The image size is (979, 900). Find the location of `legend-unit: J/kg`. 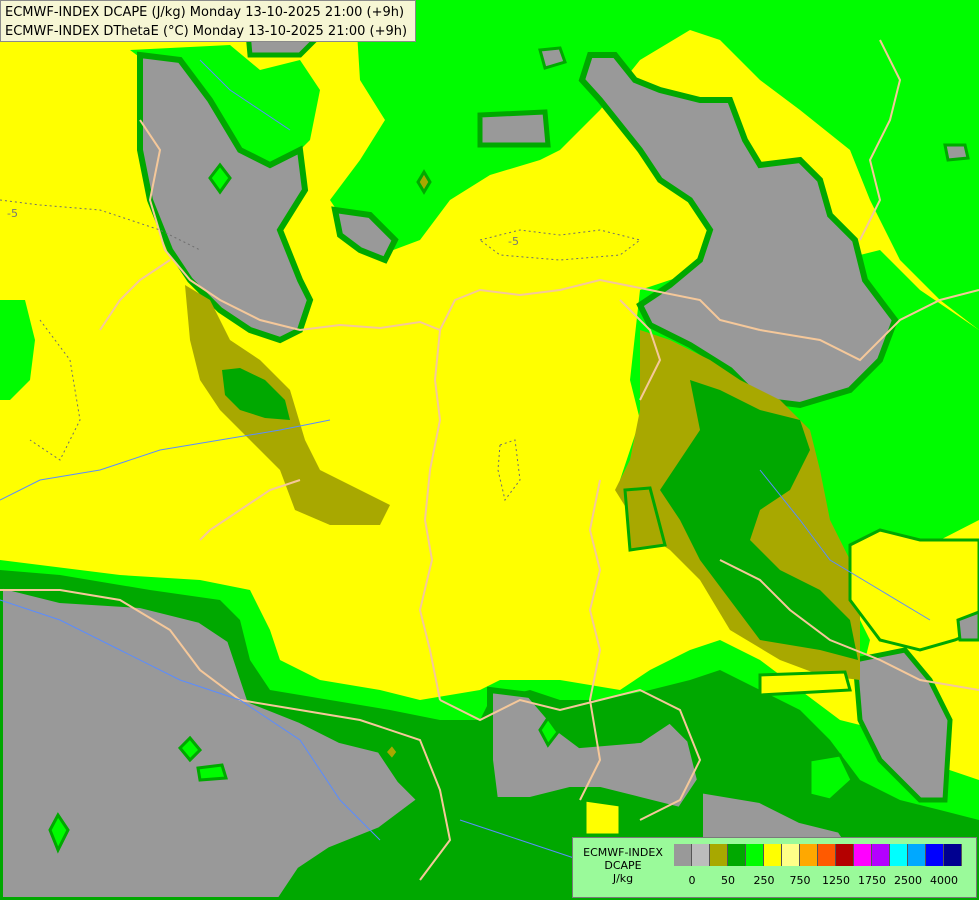

legend-unit: J/kg is located at coordinates (623, 878).